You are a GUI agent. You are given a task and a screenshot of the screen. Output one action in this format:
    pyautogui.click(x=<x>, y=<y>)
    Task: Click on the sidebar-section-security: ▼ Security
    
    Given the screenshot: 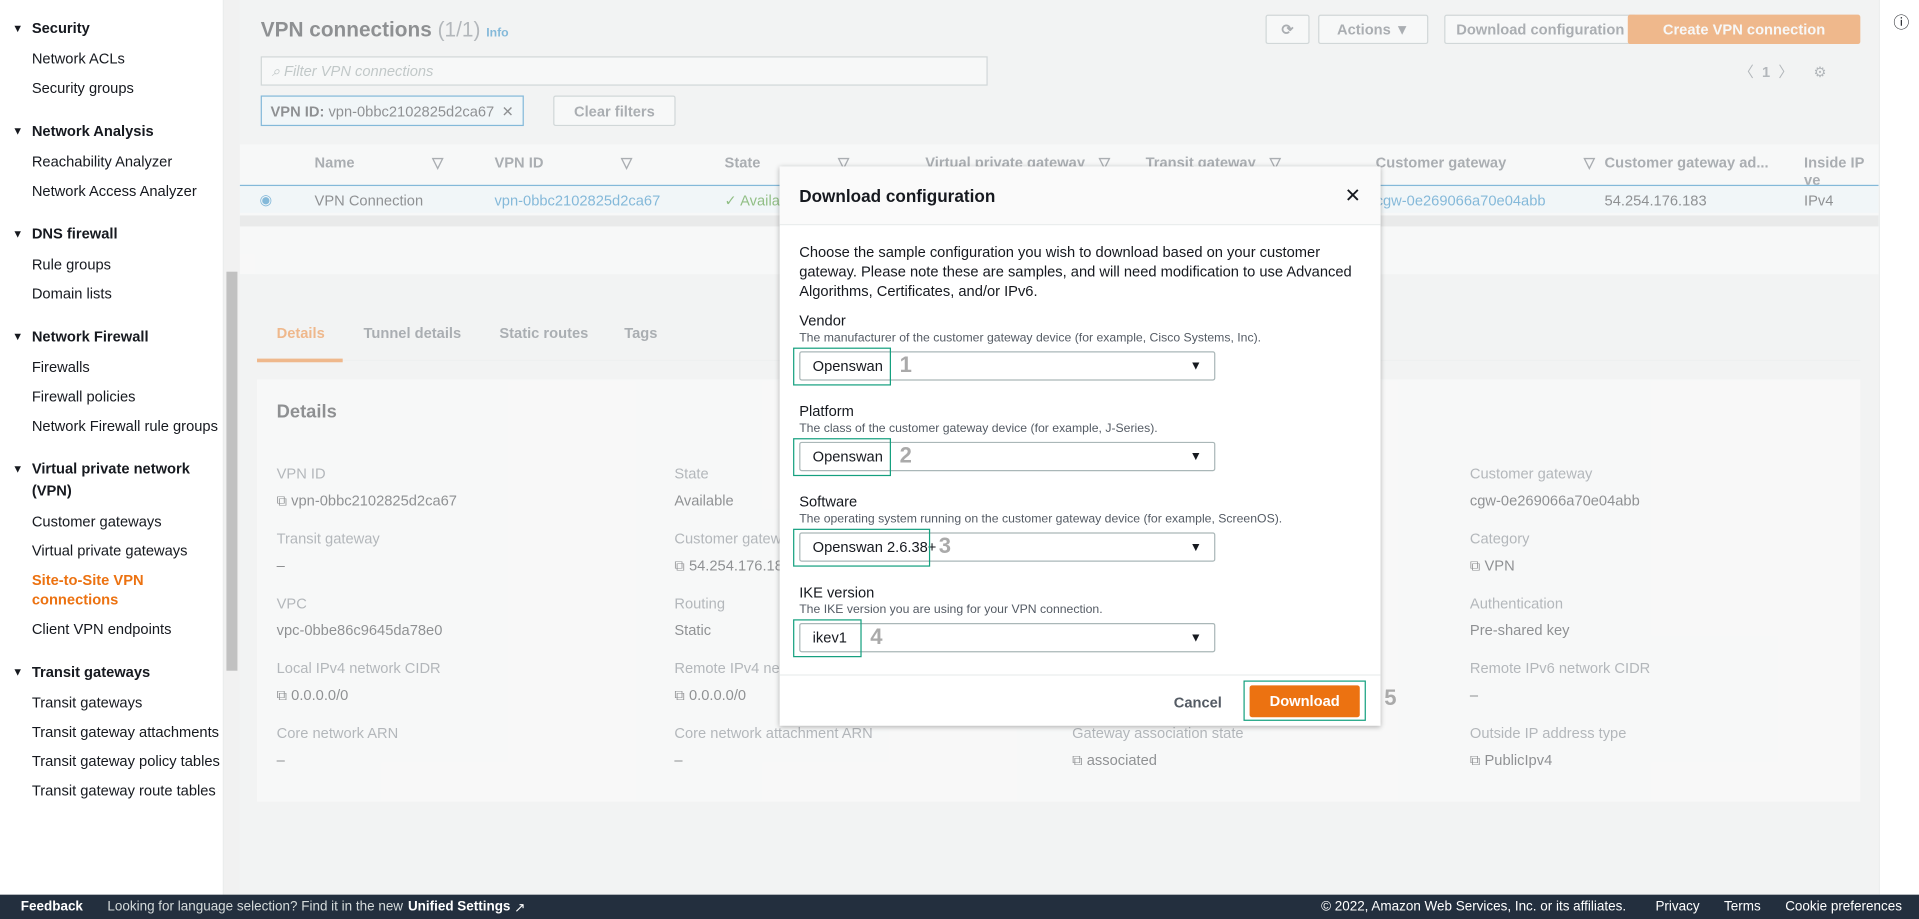 What is the action you would take?
    pyautogui.click(x=111, y=28)
    